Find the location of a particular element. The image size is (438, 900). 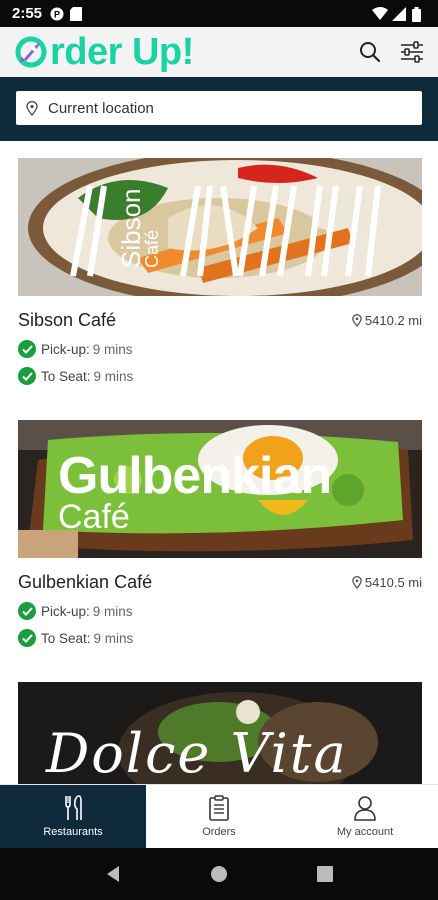

restaurant-card-dolce-vita: Dolce Vita is located at coordinates (220, 733).